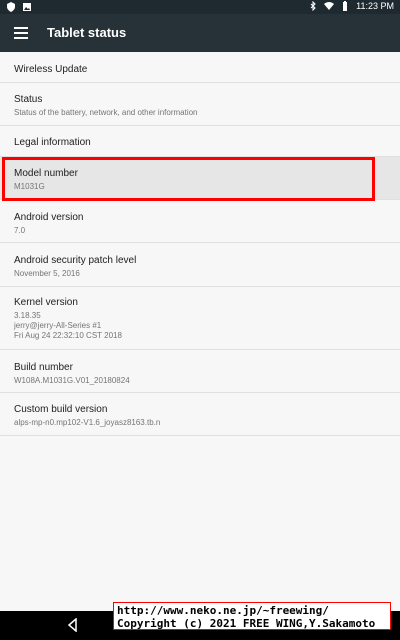  Describe the element at coordinates (61, 409) in the screenshot. I see `list-item-title: Custom build version` at that location.